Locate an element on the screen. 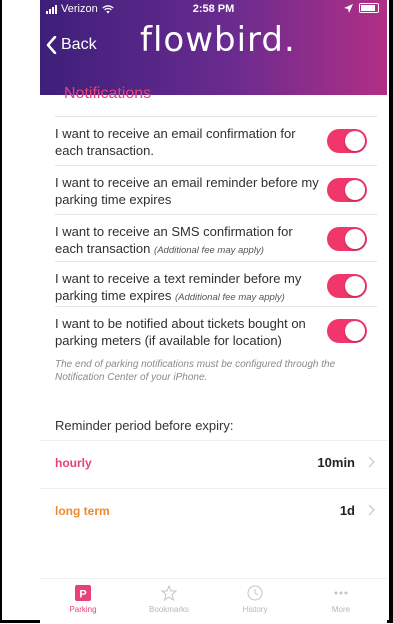 The height and width of the screenshot is (624, 393). tab-label: More is located at coordinates (341, 609).